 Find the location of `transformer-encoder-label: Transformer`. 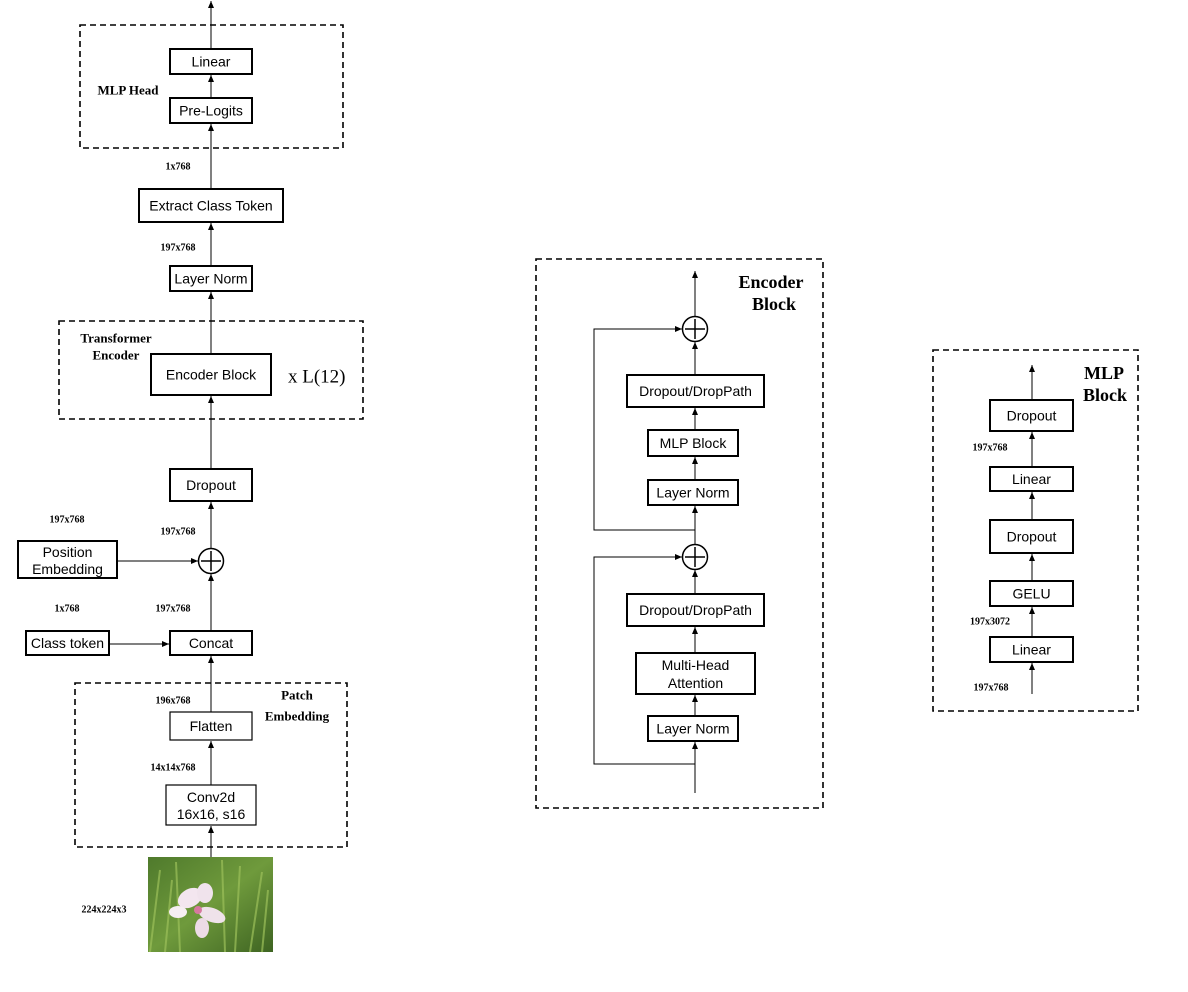

transformer-encoder-label: Transformer is located at coordinates (115, 338).